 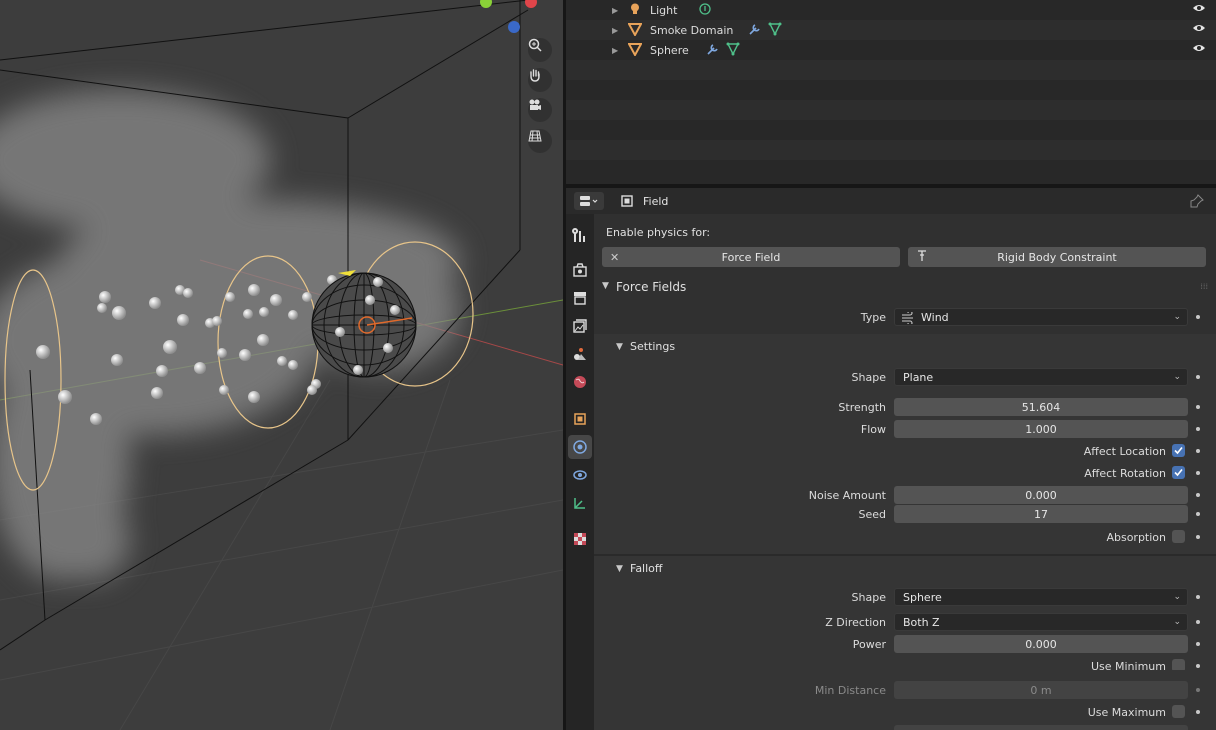 What do you see at coordinates (891, 30) in the screenshot?
I see `outliner-row-smoke-domain: ▶ Smoke Domain` at bounding box center [891, 30].